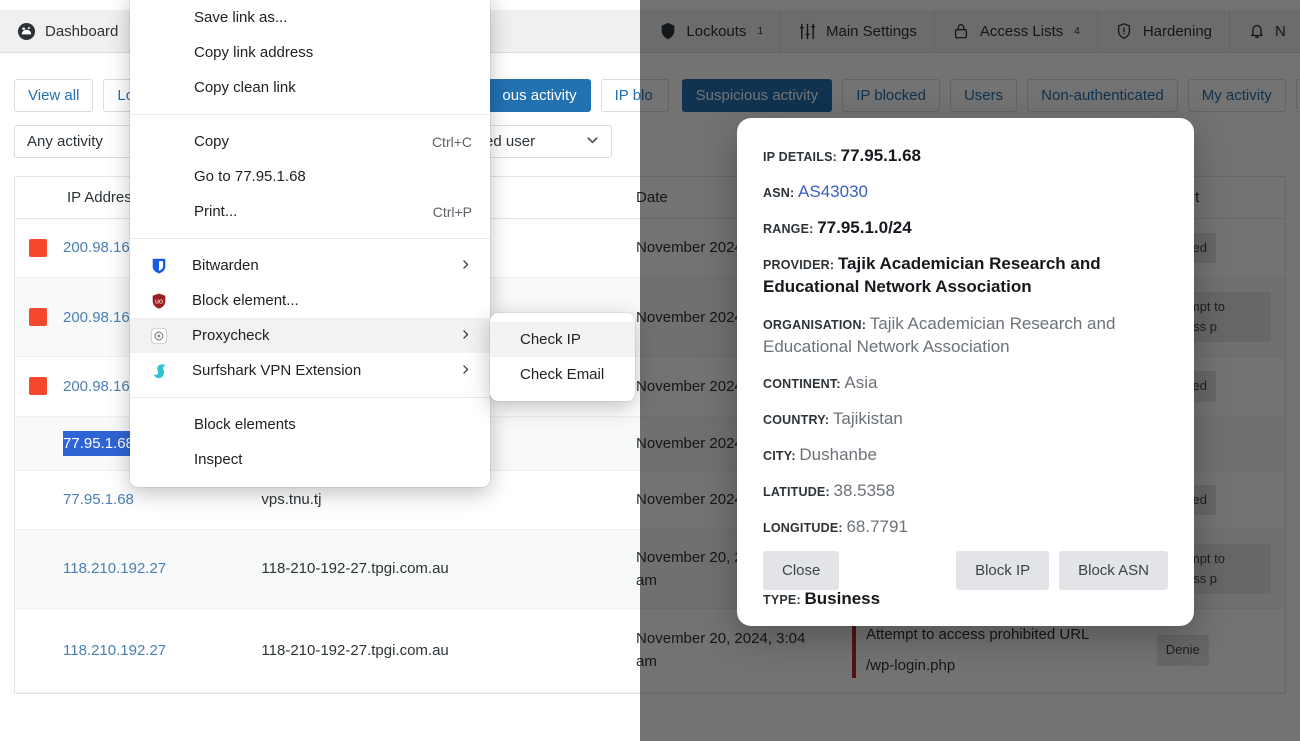  Describe the element at coordinates (816, 324) in the screenshot. I see `ip-detail-key: ORGANISATION:` at that location.